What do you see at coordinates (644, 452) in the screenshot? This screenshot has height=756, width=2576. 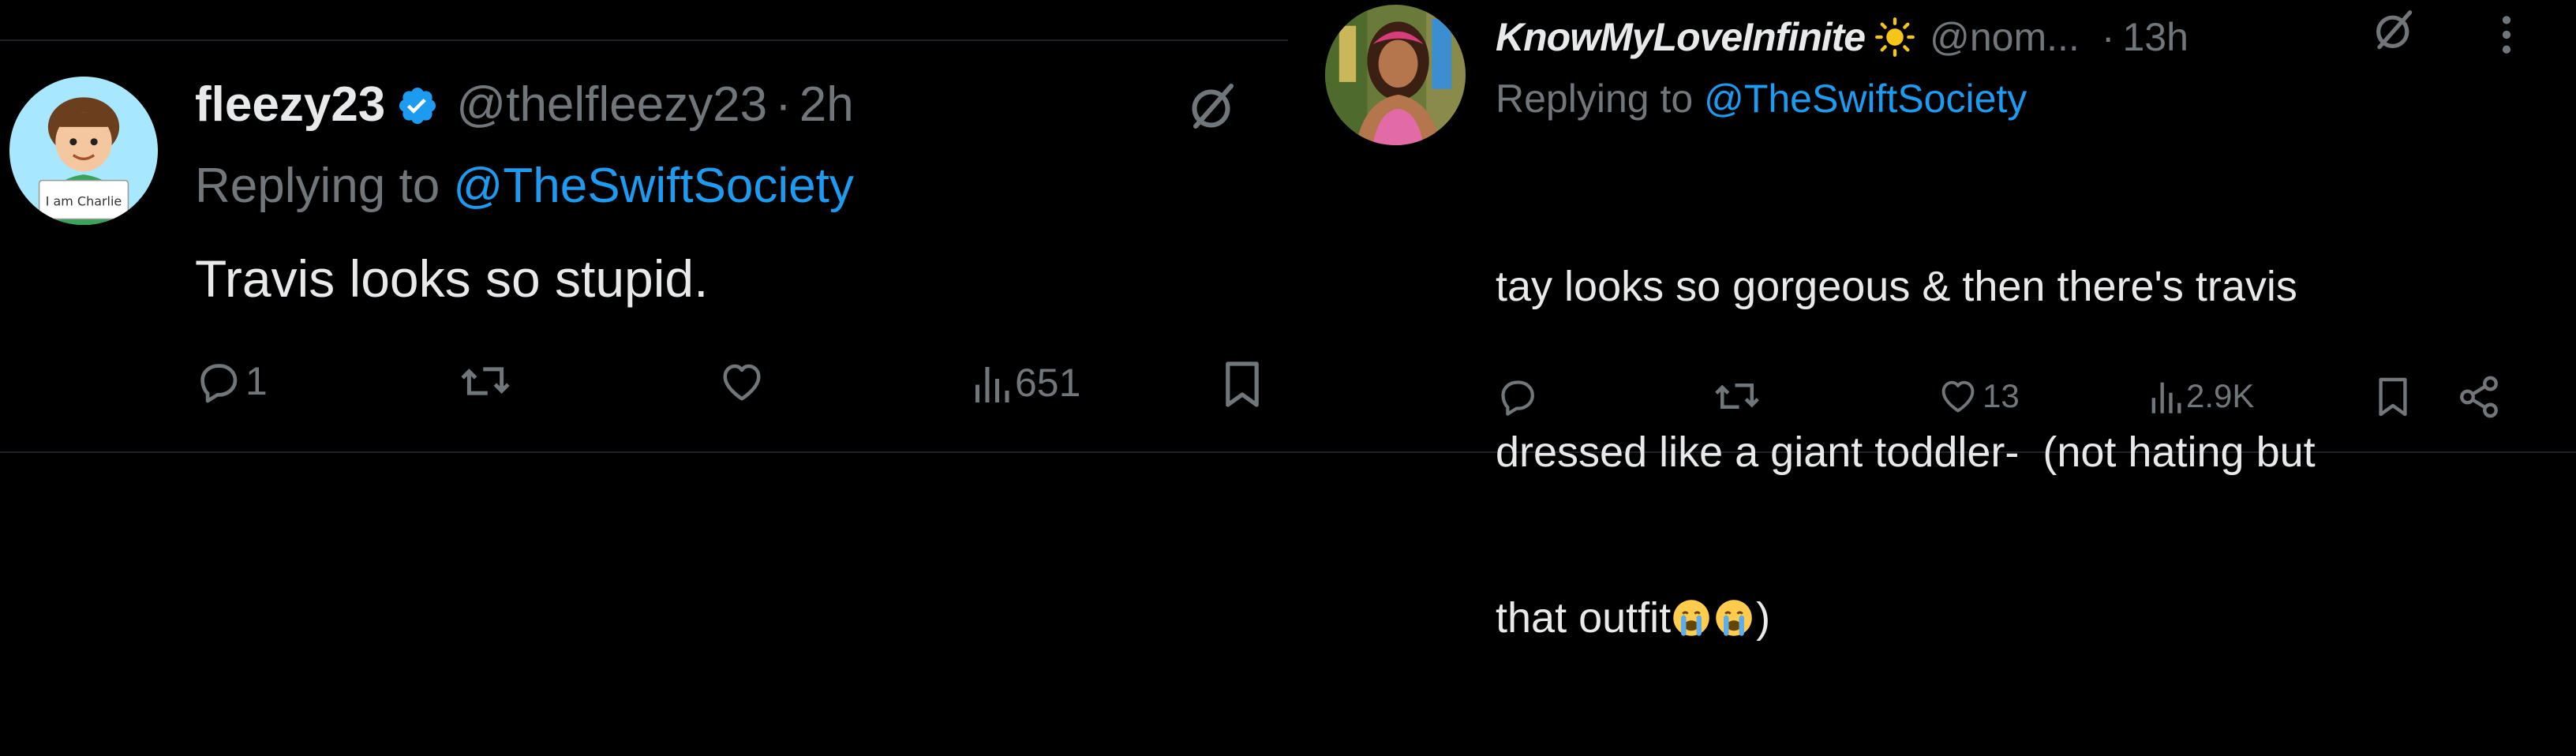 I see `bottom-divider` at bounding box center [644, 452].